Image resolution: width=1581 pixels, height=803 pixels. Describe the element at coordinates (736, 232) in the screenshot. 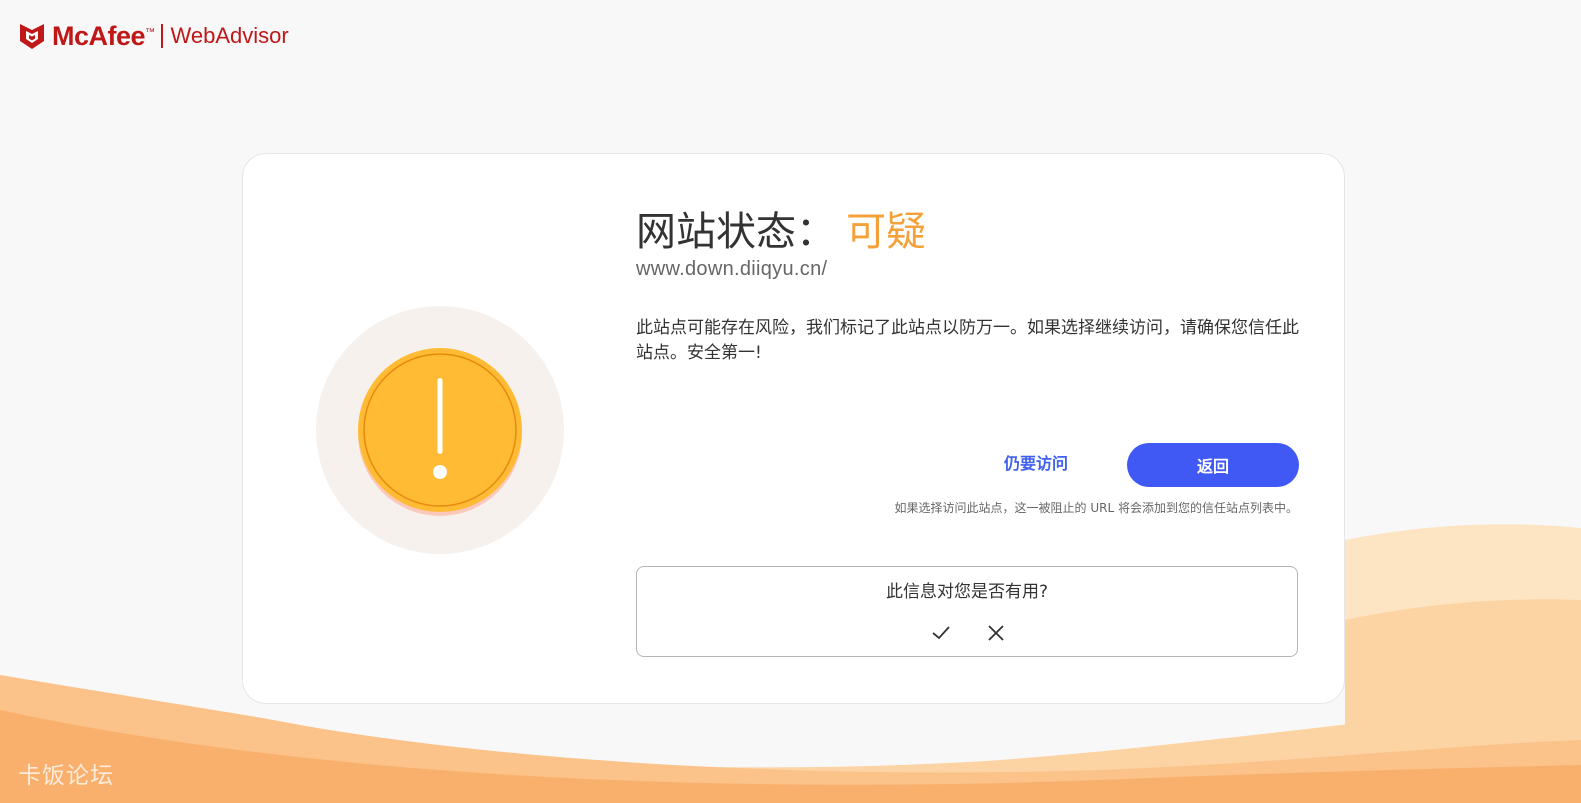

I see `status-label: 网站状态：` at that location.